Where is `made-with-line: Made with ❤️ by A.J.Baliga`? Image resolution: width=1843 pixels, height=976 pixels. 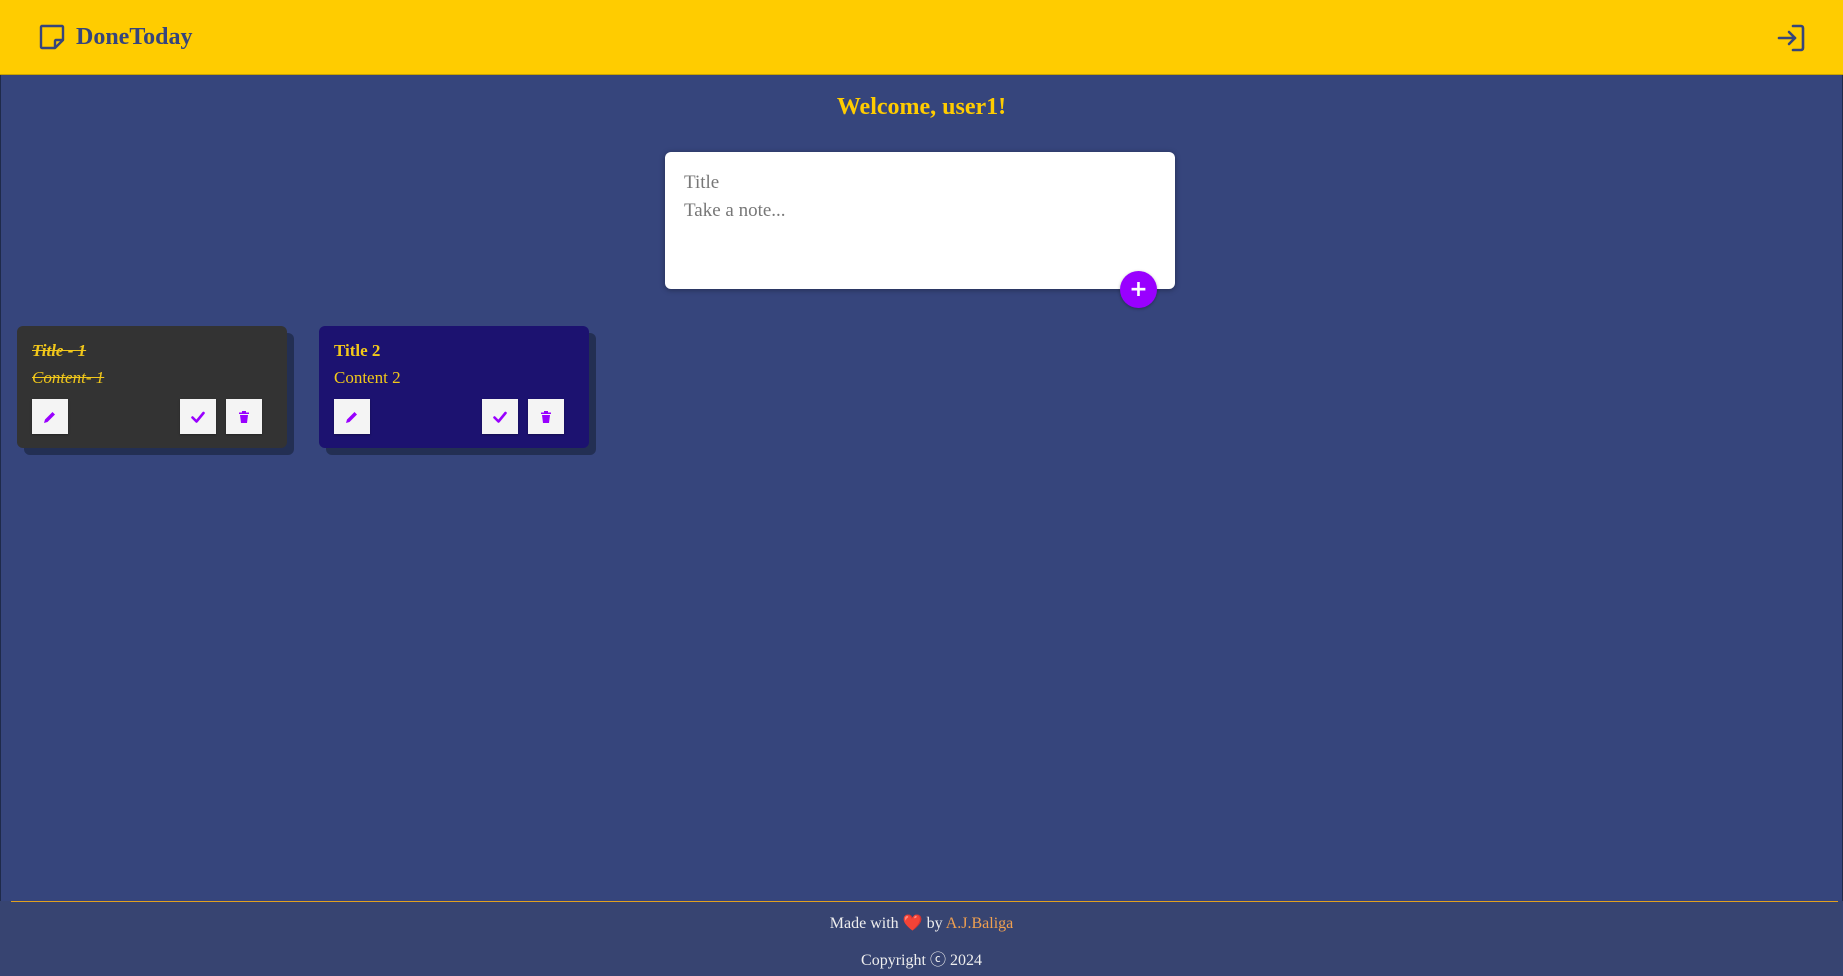
made-with-line: Made with ❤️ by A.J.Baliga is located at coordinates (921, 923).